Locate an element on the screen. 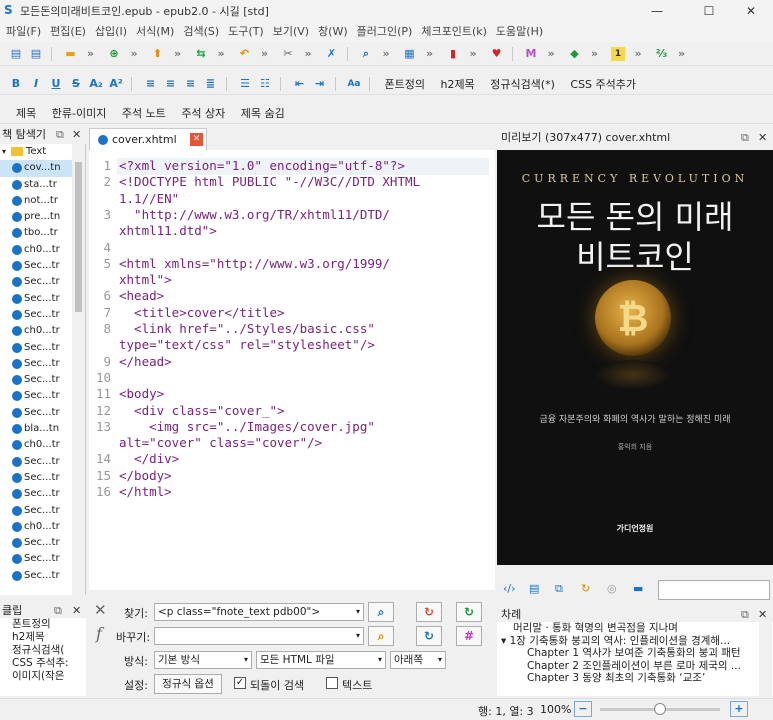 Image resolution: width=773 pixels, height=720 pixels. menu-format: 서식(M) is located at coordinates (155, 31).